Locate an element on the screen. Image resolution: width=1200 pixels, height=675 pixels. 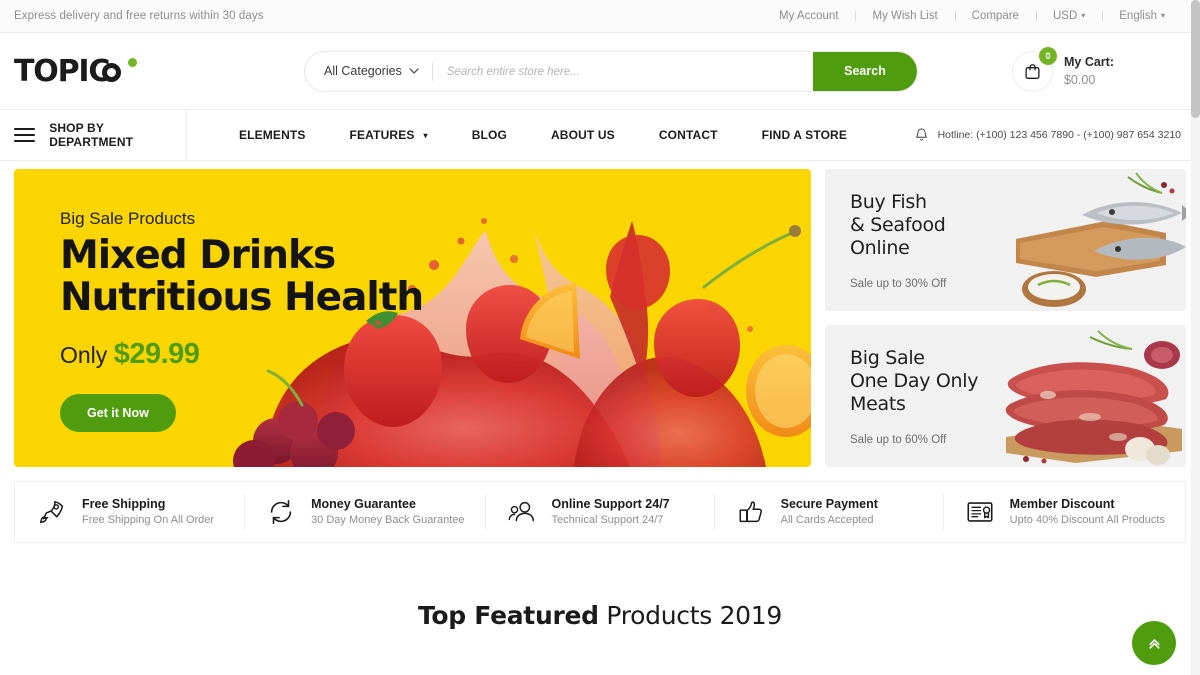
service-title: Member Discount is located at coordinates (1062, 503).